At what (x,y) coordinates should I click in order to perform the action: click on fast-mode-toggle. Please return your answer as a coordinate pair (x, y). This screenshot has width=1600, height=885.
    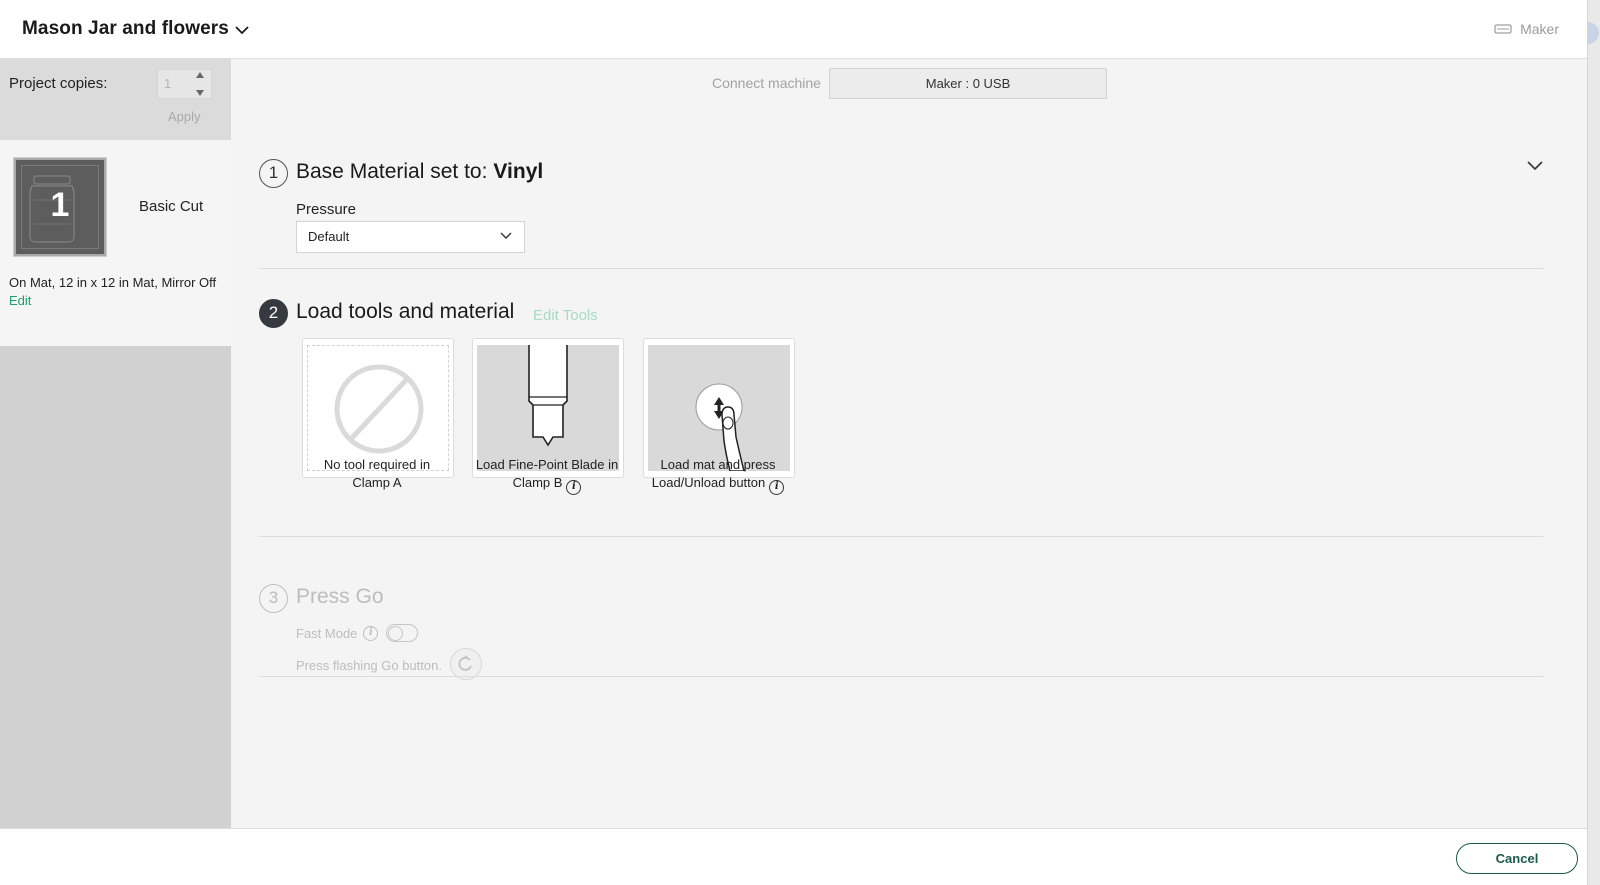
    Looking at the image, I should click on (402, 633).